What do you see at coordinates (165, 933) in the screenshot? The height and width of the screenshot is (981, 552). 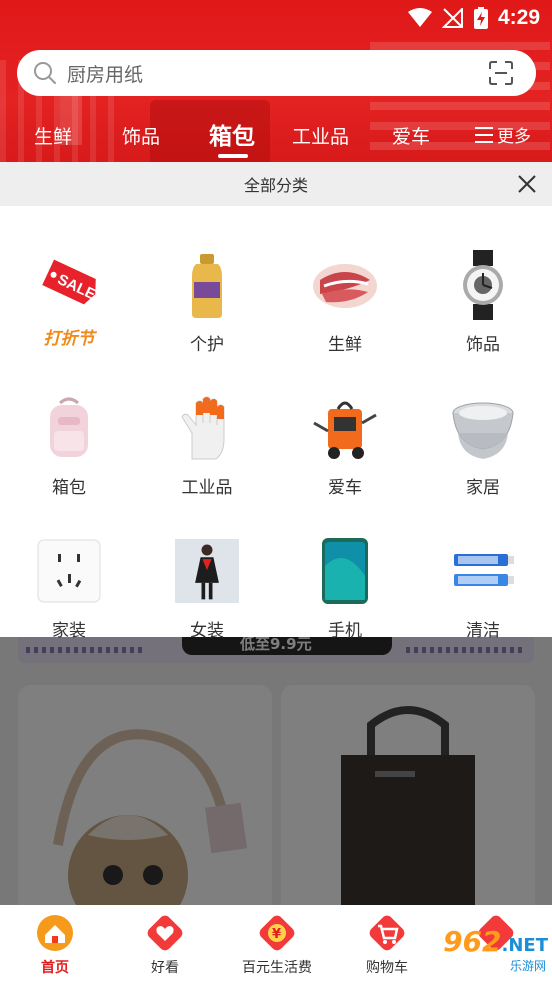 I see `heart-icon` at bounding box center [165, 933].